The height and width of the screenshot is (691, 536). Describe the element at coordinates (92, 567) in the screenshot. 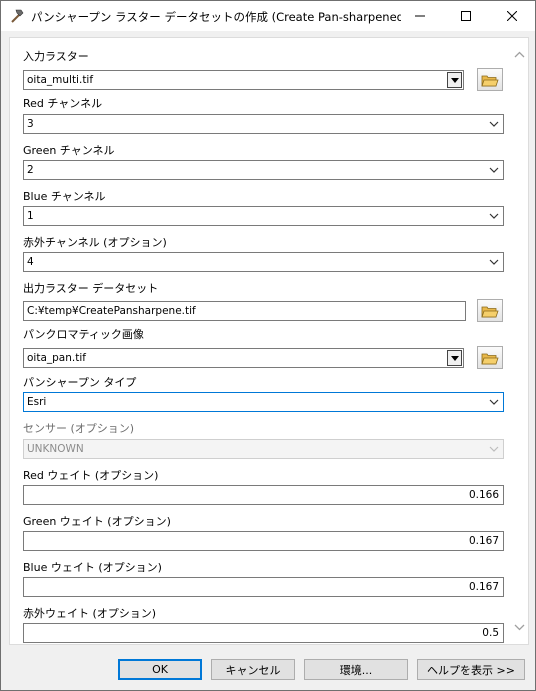

I see `blue-weight-label: Blue ウェイト (オプション)` at that location.